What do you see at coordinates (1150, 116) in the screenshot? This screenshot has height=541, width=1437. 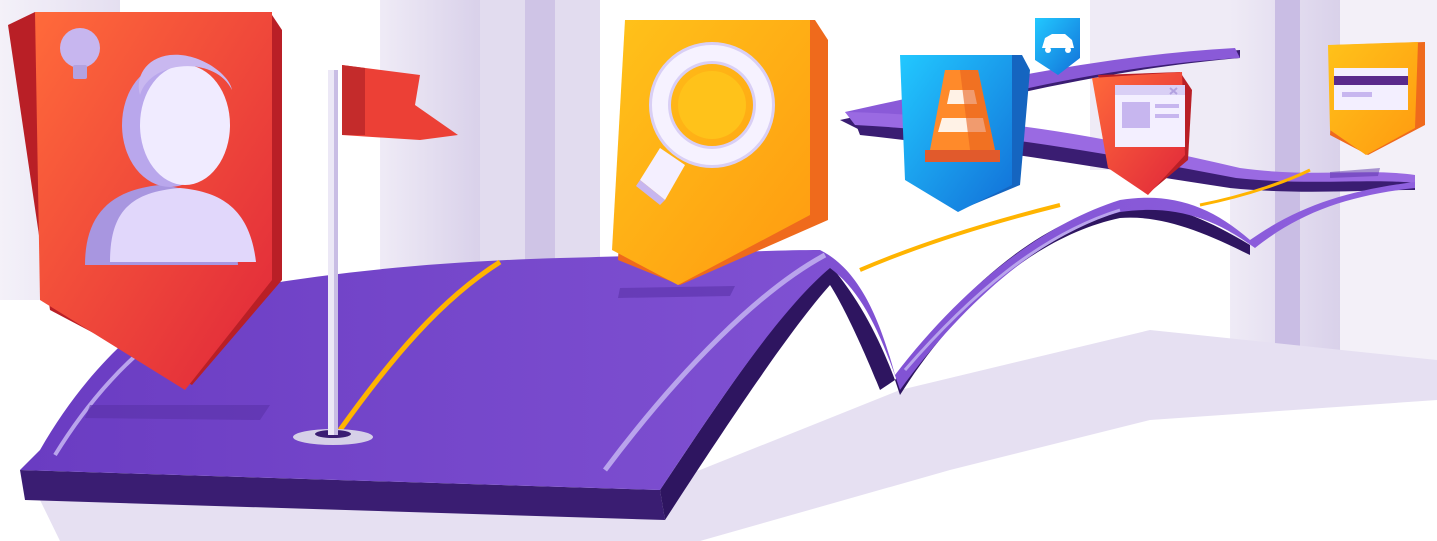 I see `browser-window-icon` at bounding box center [1150, 116].